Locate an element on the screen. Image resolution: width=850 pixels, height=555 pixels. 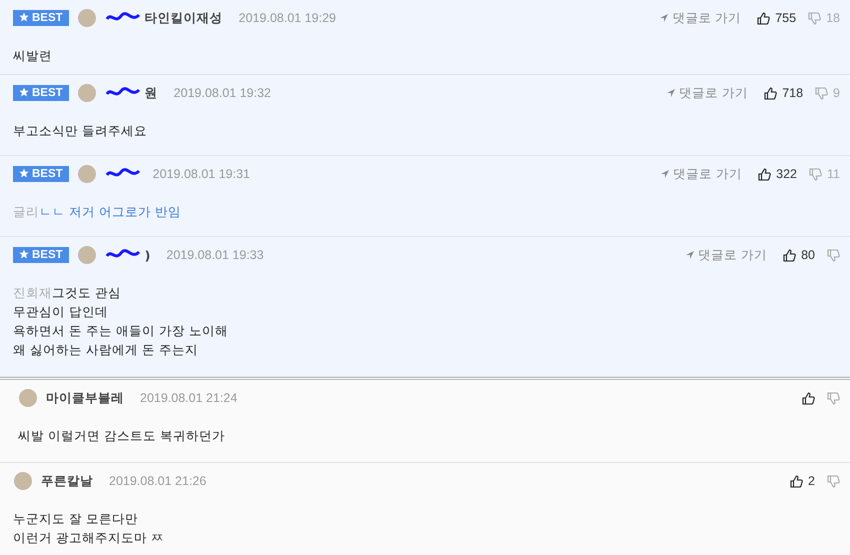
comment-text: 씨발련 is located at coordinates (33, 56).